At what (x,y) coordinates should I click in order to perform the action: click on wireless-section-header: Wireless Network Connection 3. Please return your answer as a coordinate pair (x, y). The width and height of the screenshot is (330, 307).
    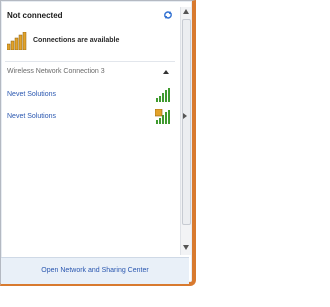
    Looking at the image, I should click on (91, 74).